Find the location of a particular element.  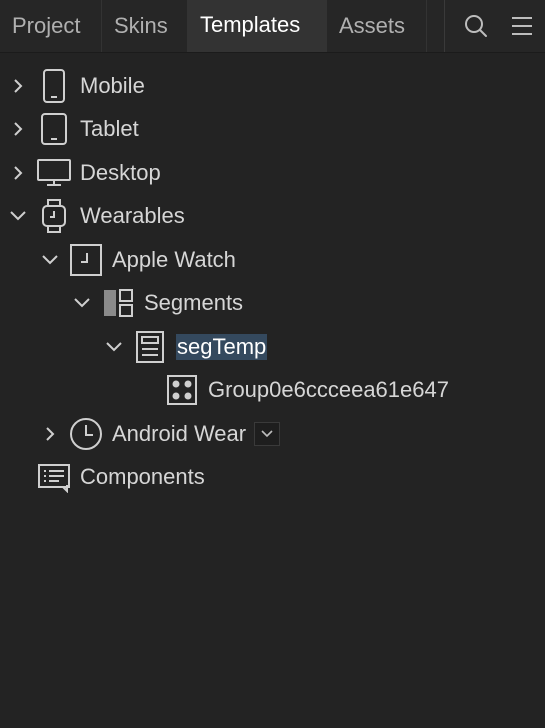

tree-item-label: segTemp is located at coordinates (222, 346).